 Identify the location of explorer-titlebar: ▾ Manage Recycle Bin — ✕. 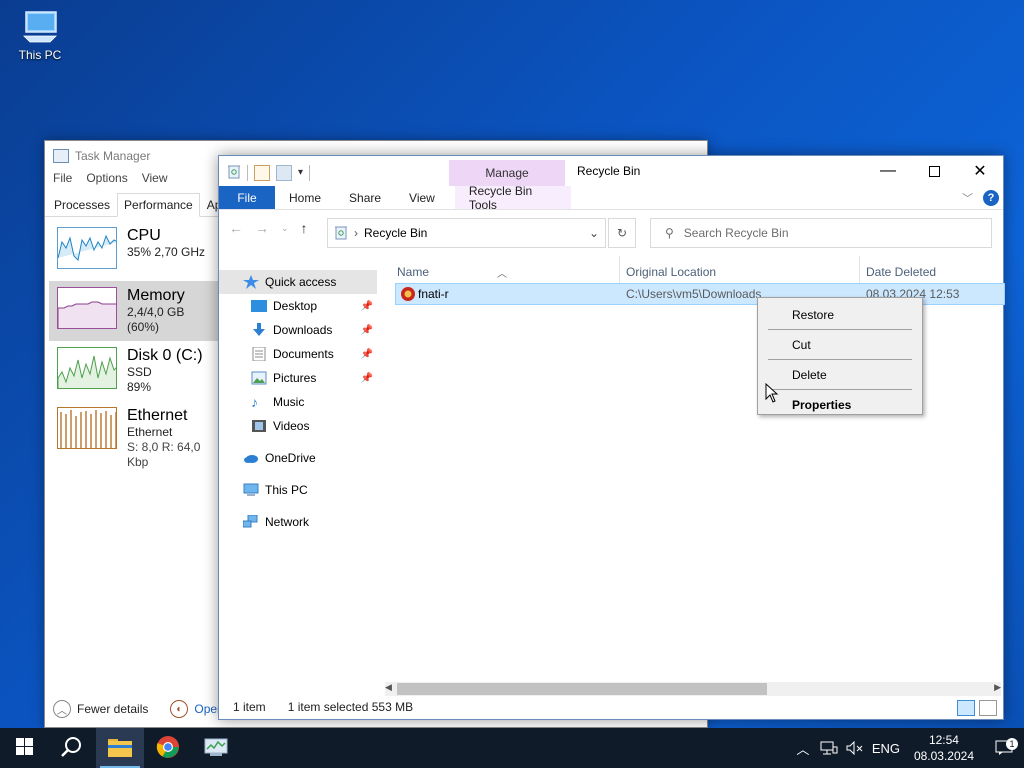
(611, 171).